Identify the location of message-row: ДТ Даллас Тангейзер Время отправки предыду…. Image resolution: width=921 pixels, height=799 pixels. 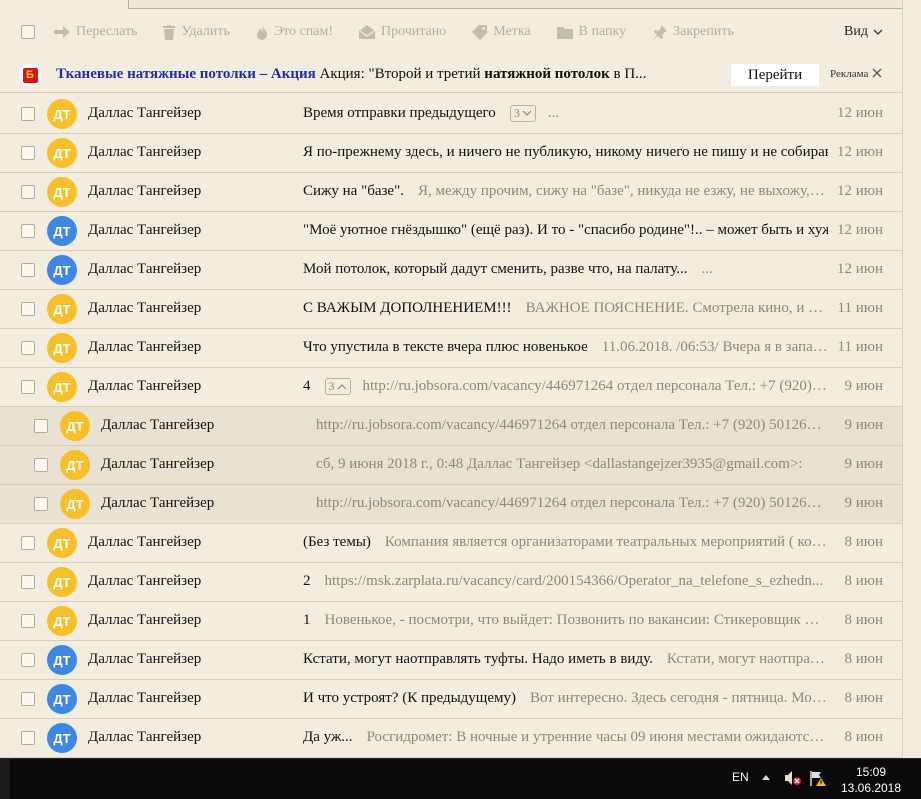
(451, 114).